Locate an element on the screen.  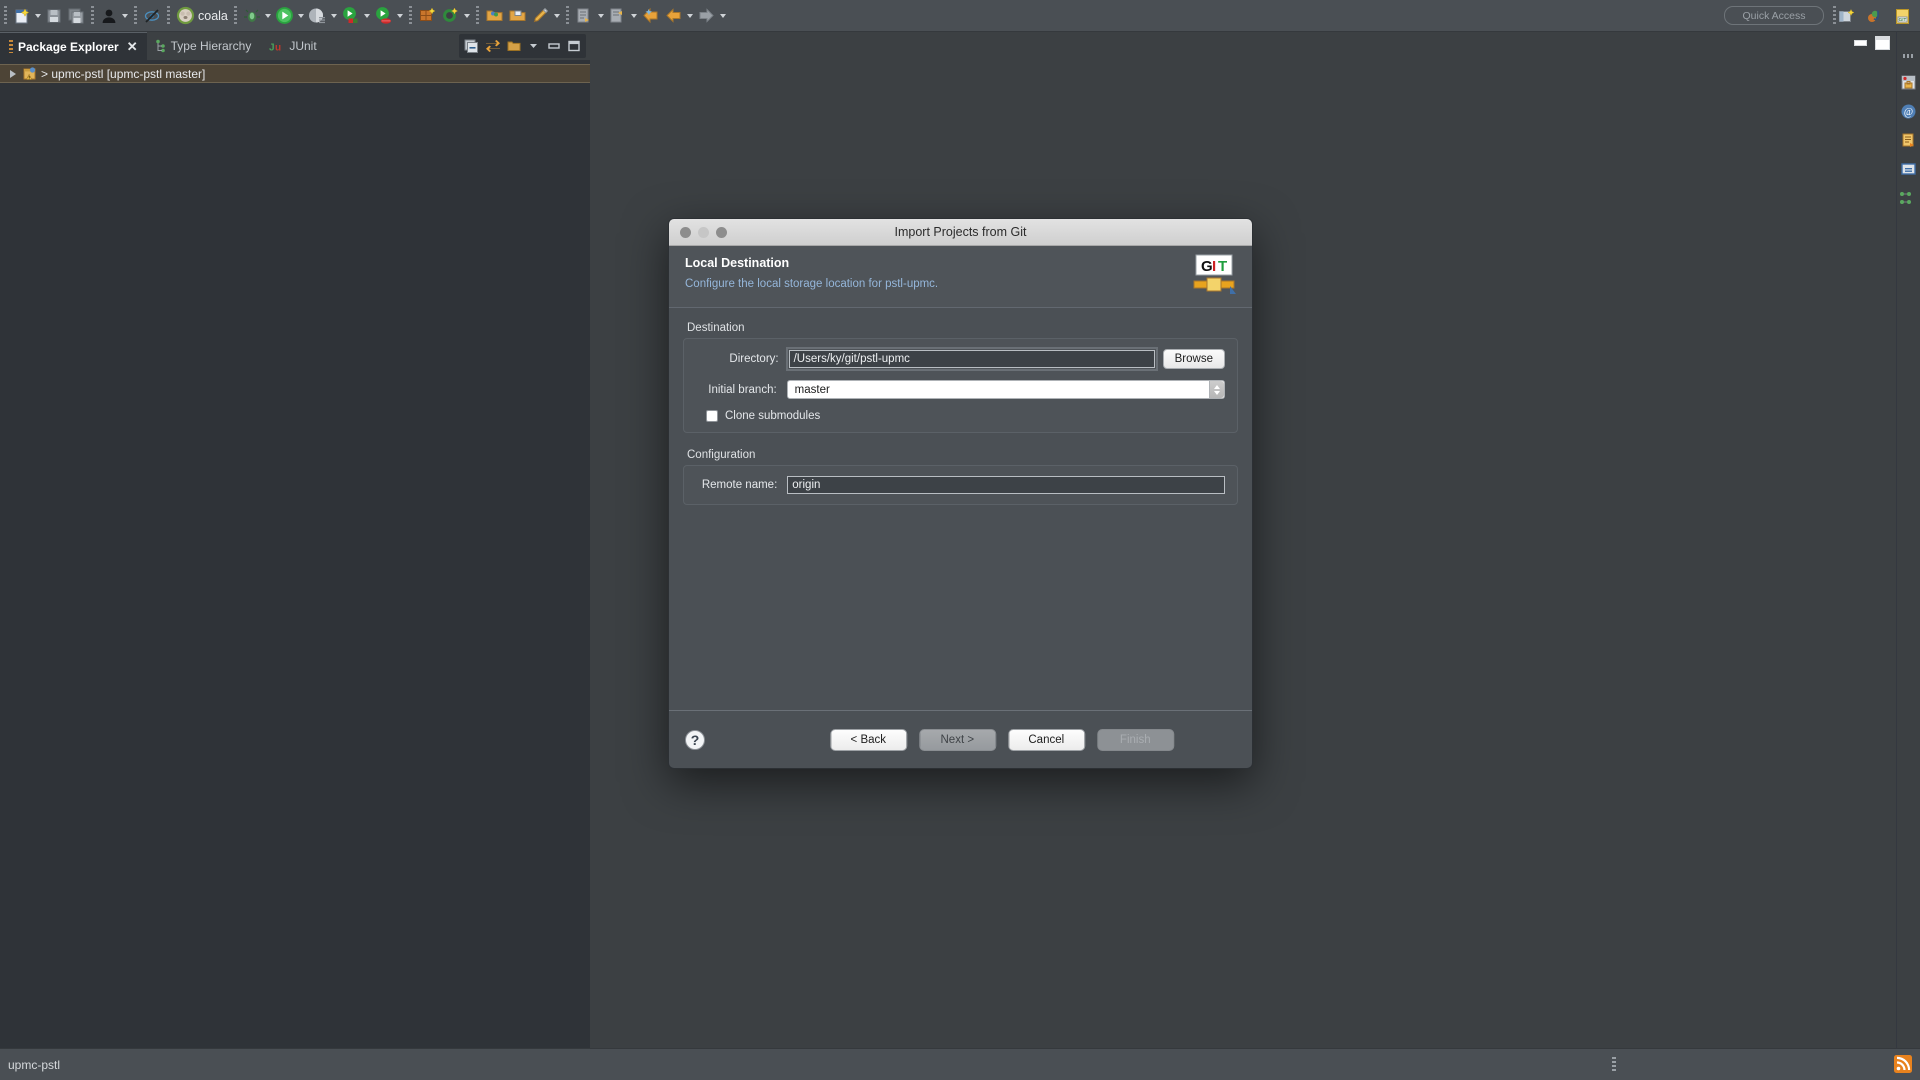
stepper-control is located at coordinates (1216, 389).